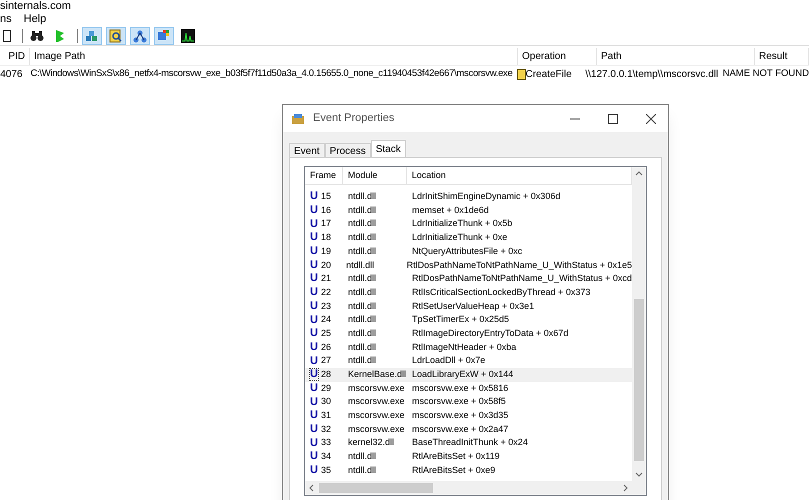  I want to click on frame-number: 18, so click(325, 237).